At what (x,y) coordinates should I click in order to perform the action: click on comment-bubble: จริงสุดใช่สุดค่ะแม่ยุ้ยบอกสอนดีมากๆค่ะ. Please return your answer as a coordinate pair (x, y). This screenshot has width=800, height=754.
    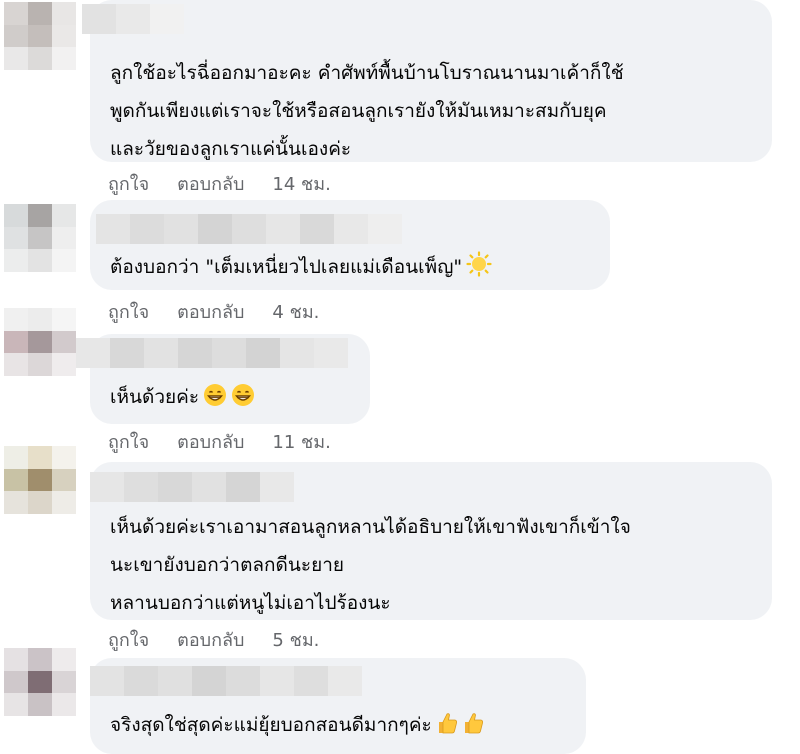
    Looking at the image, I should click on (338, 706).